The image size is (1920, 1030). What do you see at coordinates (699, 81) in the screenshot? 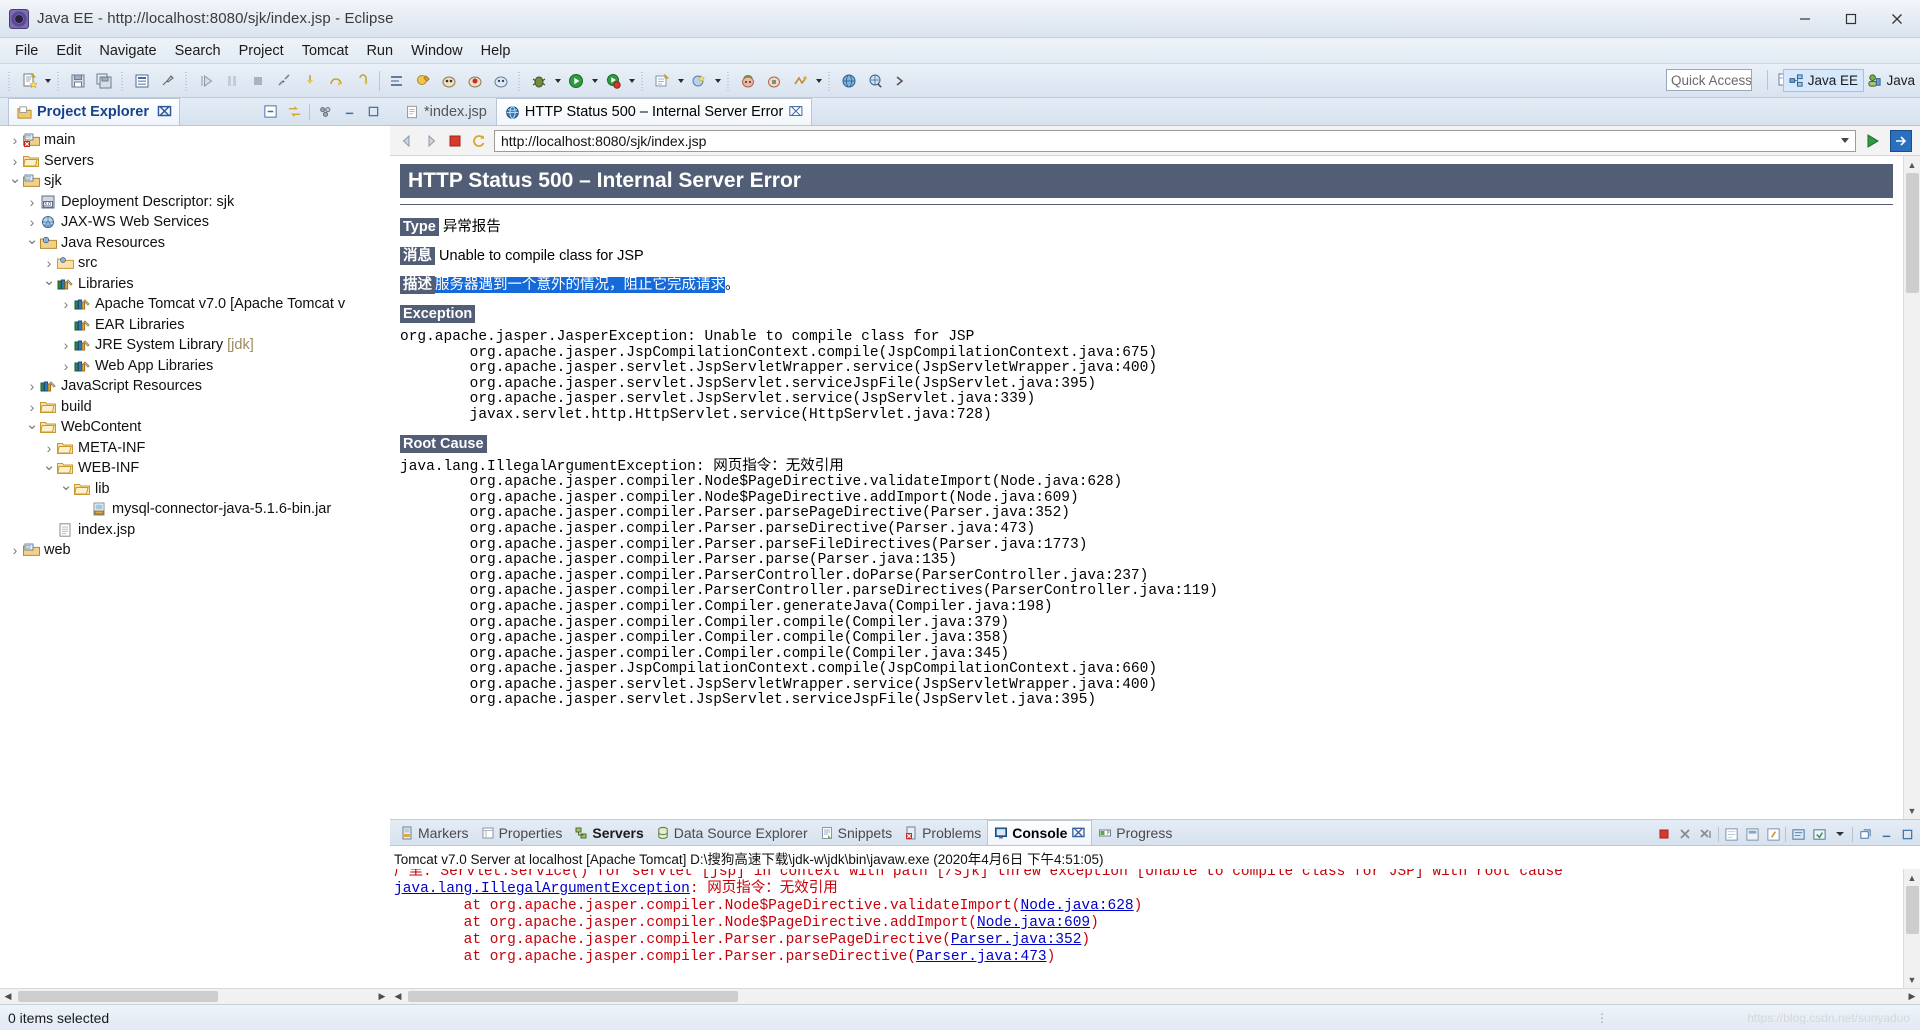
I see `new-wizard-2-icon` at bounding box center [699, 81].